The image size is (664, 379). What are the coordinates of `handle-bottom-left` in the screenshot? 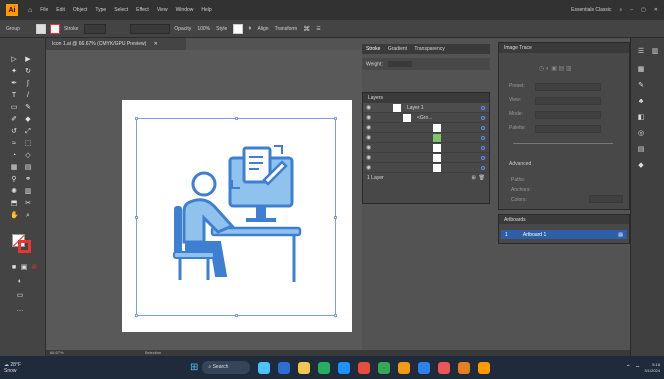 It's located at (136, 315).